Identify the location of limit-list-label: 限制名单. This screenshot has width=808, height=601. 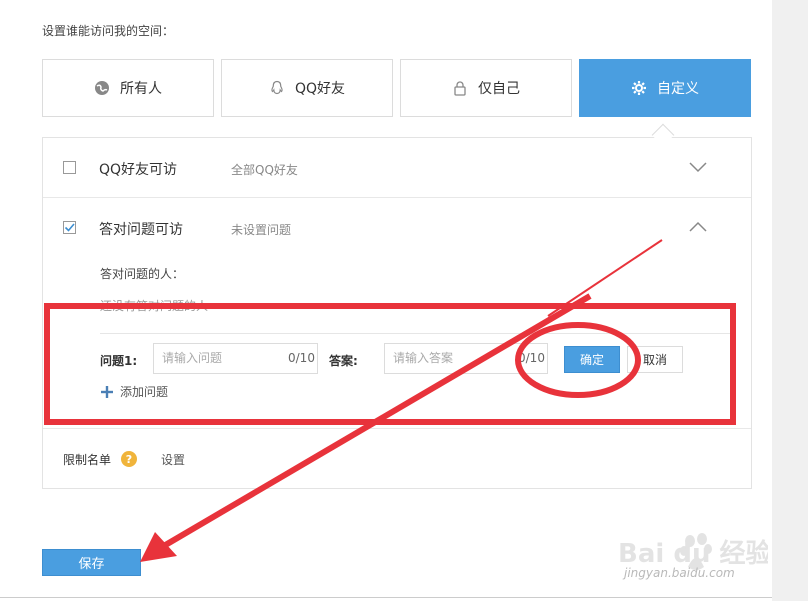
(87, 460).